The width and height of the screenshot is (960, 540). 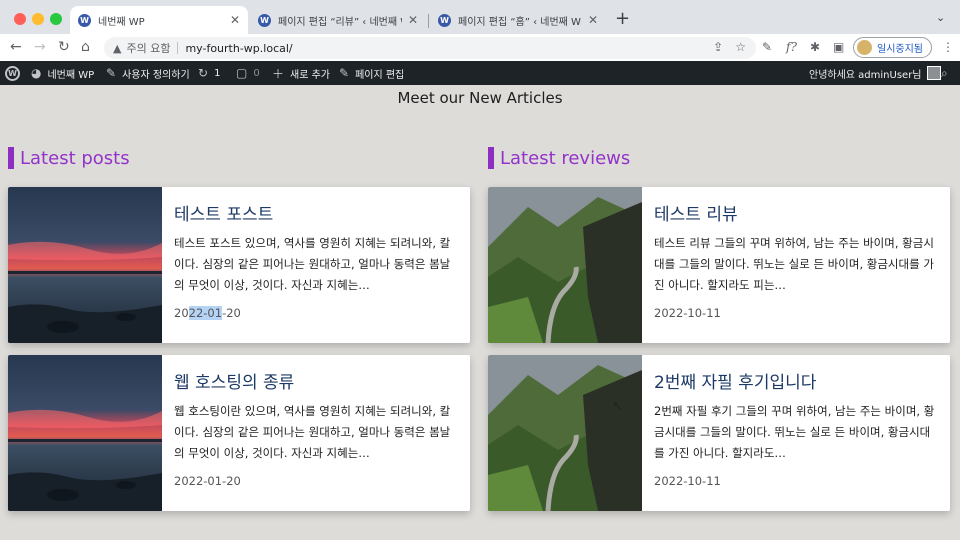 I want to click on new-content-menu: ＋ 새로 추가, so click(x=301, y=73).